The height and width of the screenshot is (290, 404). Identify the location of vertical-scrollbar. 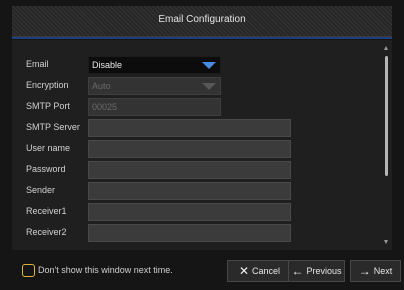
(386, 145).